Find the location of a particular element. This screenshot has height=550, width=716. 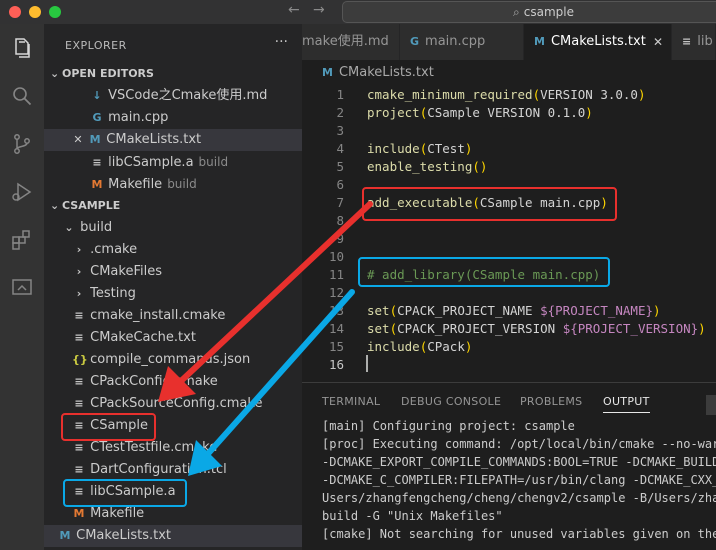

open-editor-item-active: ✕ M CMakeLists.txt is located at coordinates (173, 140).